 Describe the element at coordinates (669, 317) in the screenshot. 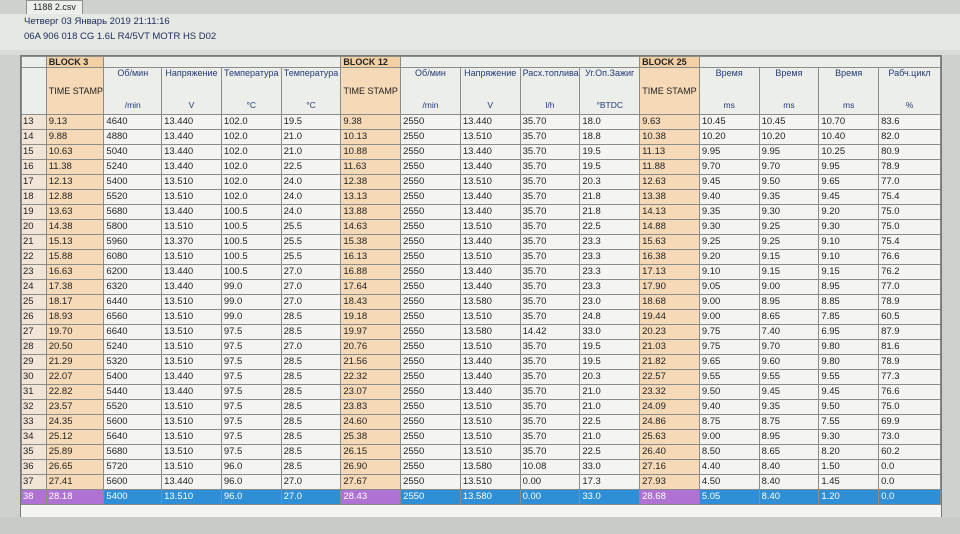

I see `table-cell: 19.44` at that location.